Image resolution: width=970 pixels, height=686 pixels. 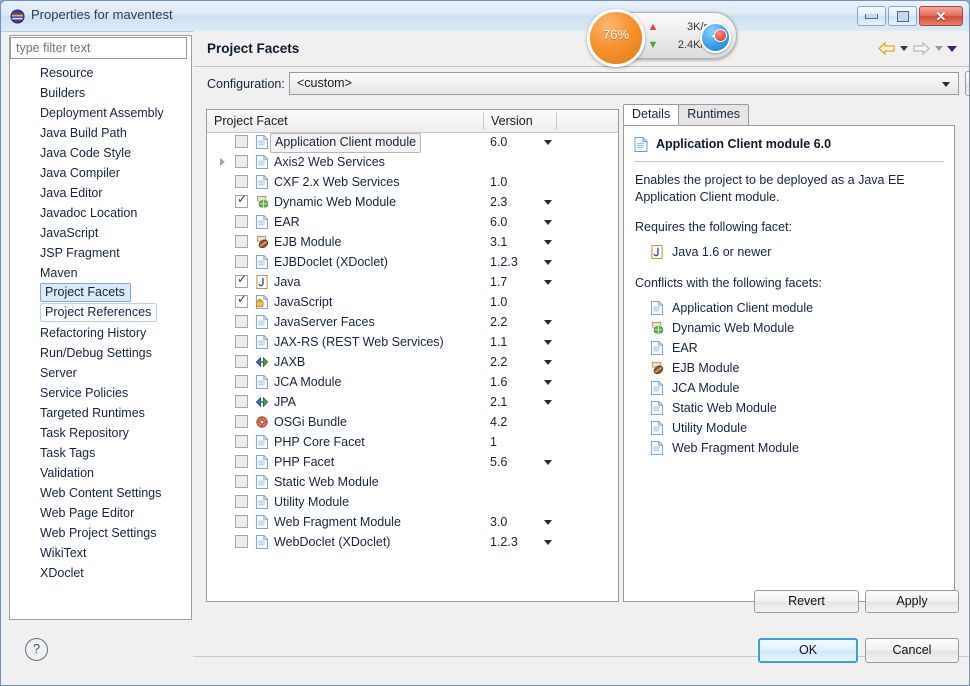 What do you see at coordinates (56, 193) in the screenshot?
I see `sidebar-item-java-editor: Java Editor` at bounding box center [56, 193].